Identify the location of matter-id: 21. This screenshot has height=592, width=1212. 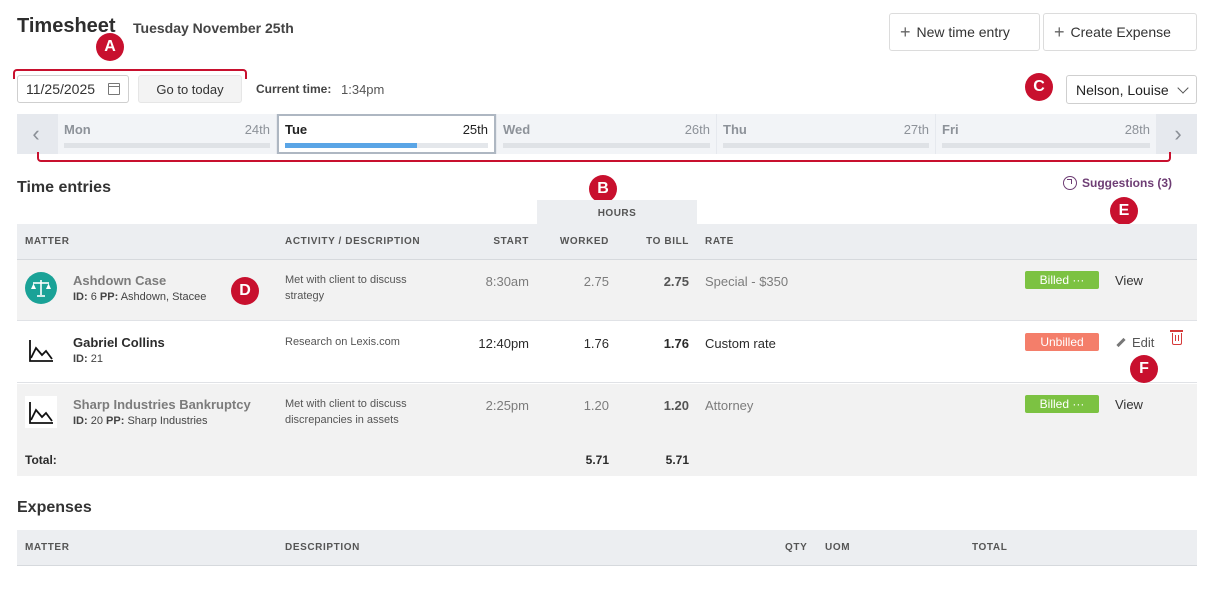
(96, 359).